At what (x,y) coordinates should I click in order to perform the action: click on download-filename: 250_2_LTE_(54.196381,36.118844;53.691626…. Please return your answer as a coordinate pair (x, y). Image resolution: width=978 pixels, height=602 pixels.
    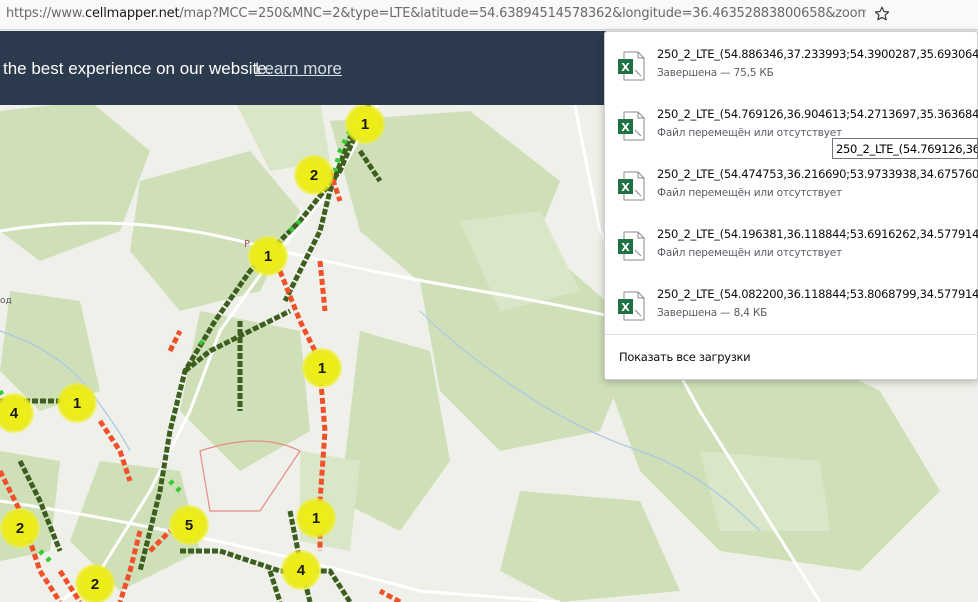
    Looking at the image, I should click on (817, 234).